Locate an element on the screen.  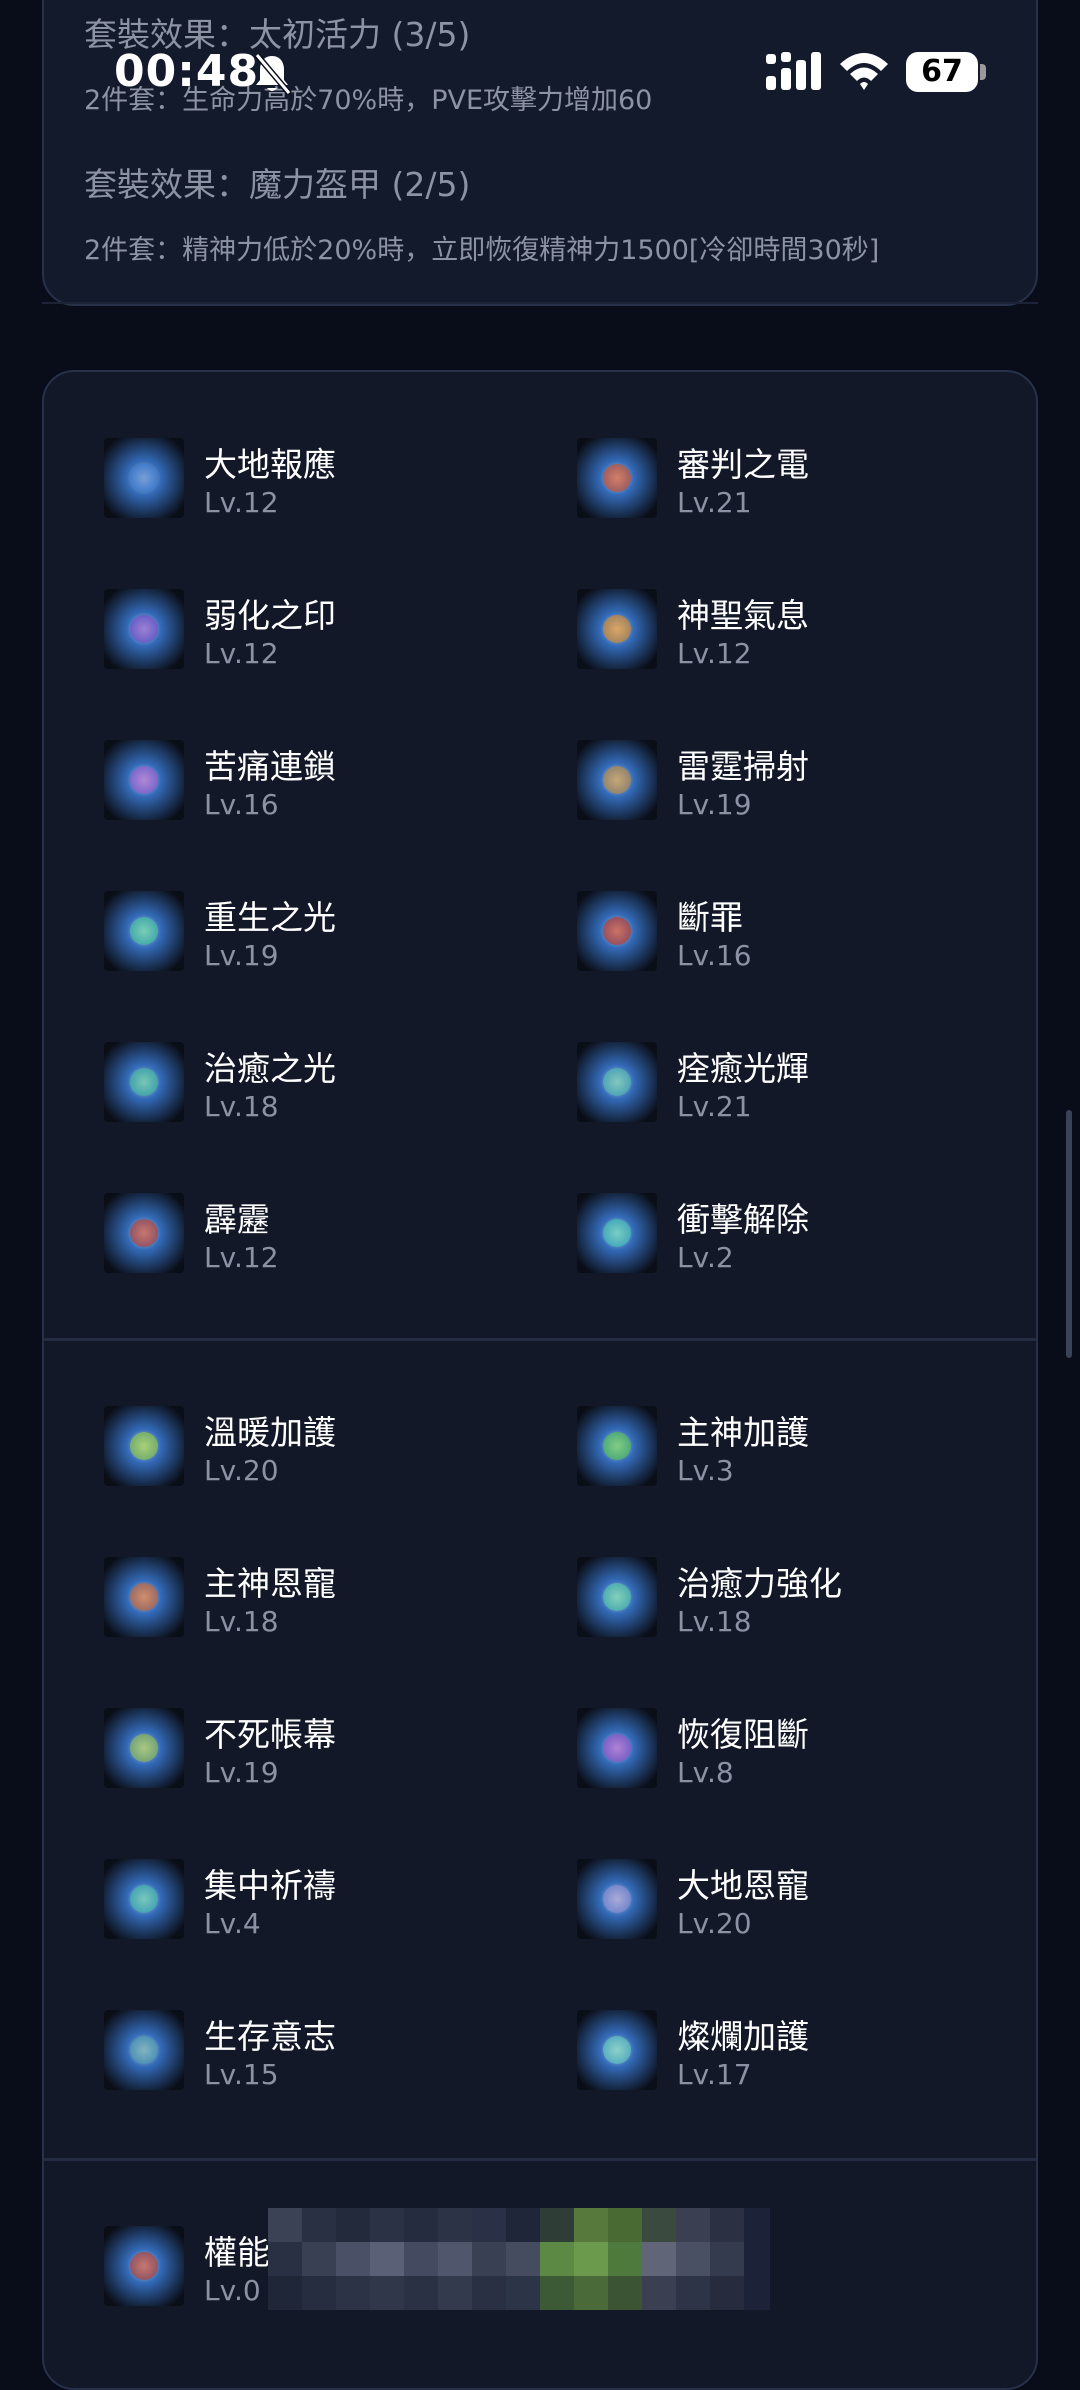
skill-level: Lv.21 is located at coordinates (714, 1106).